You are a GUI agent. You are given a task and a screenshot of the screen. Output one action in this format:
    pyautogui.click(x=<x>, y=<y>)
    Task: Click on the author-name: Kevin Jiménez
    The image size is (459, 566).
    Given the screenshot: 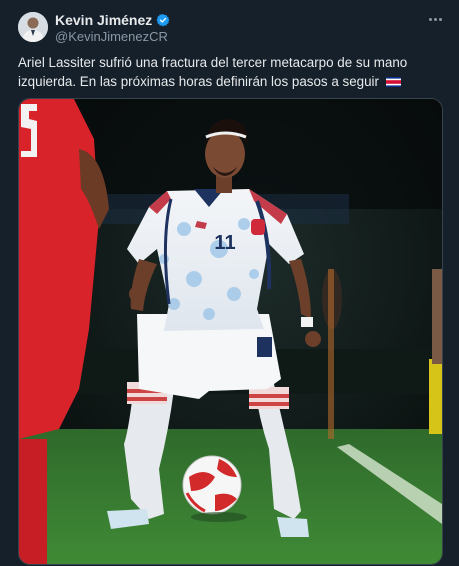 What is the action you would take?
    pyautogui.click(x=103, y=20)
    